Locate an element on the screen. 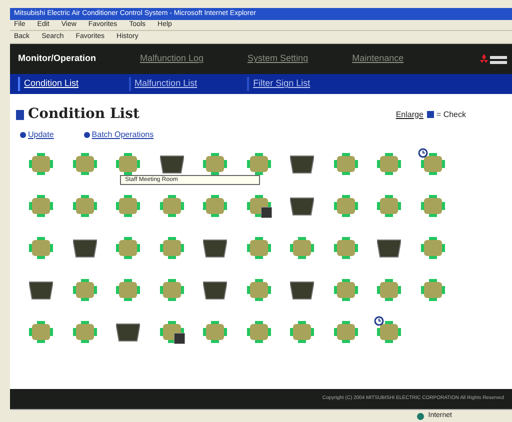 Image resolution: width=512 pixels, height=422 pixels. header-tab: System Setting is located at coordinates (278, 59).